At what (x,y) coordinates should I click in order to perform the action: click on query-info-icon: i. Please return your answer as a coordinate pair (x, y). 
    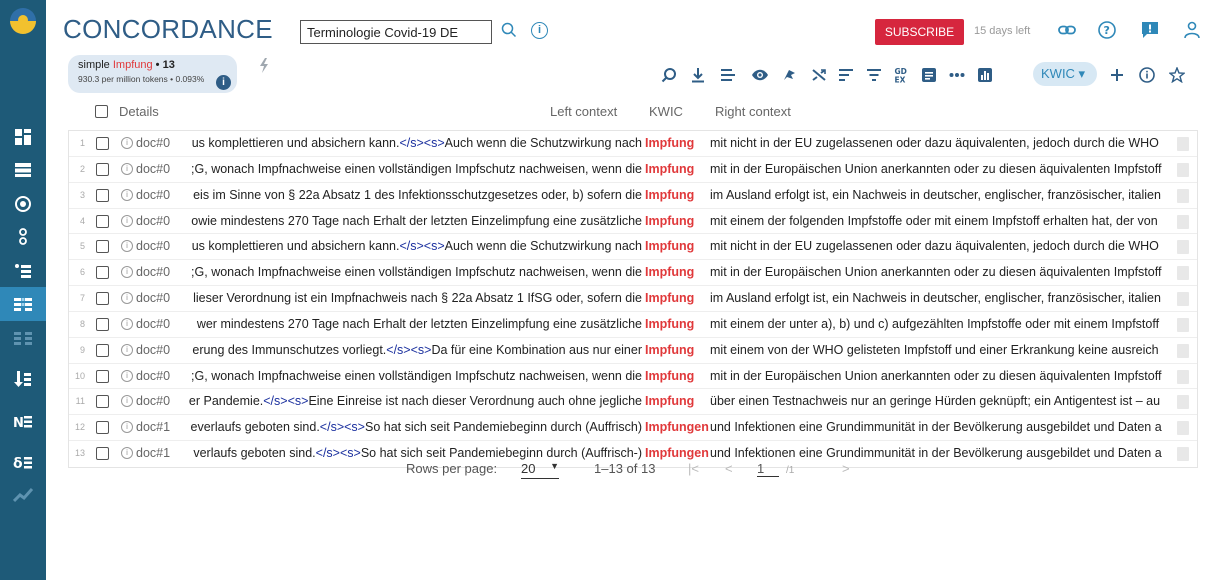
    Looking at the image, I should click on (223, 82).